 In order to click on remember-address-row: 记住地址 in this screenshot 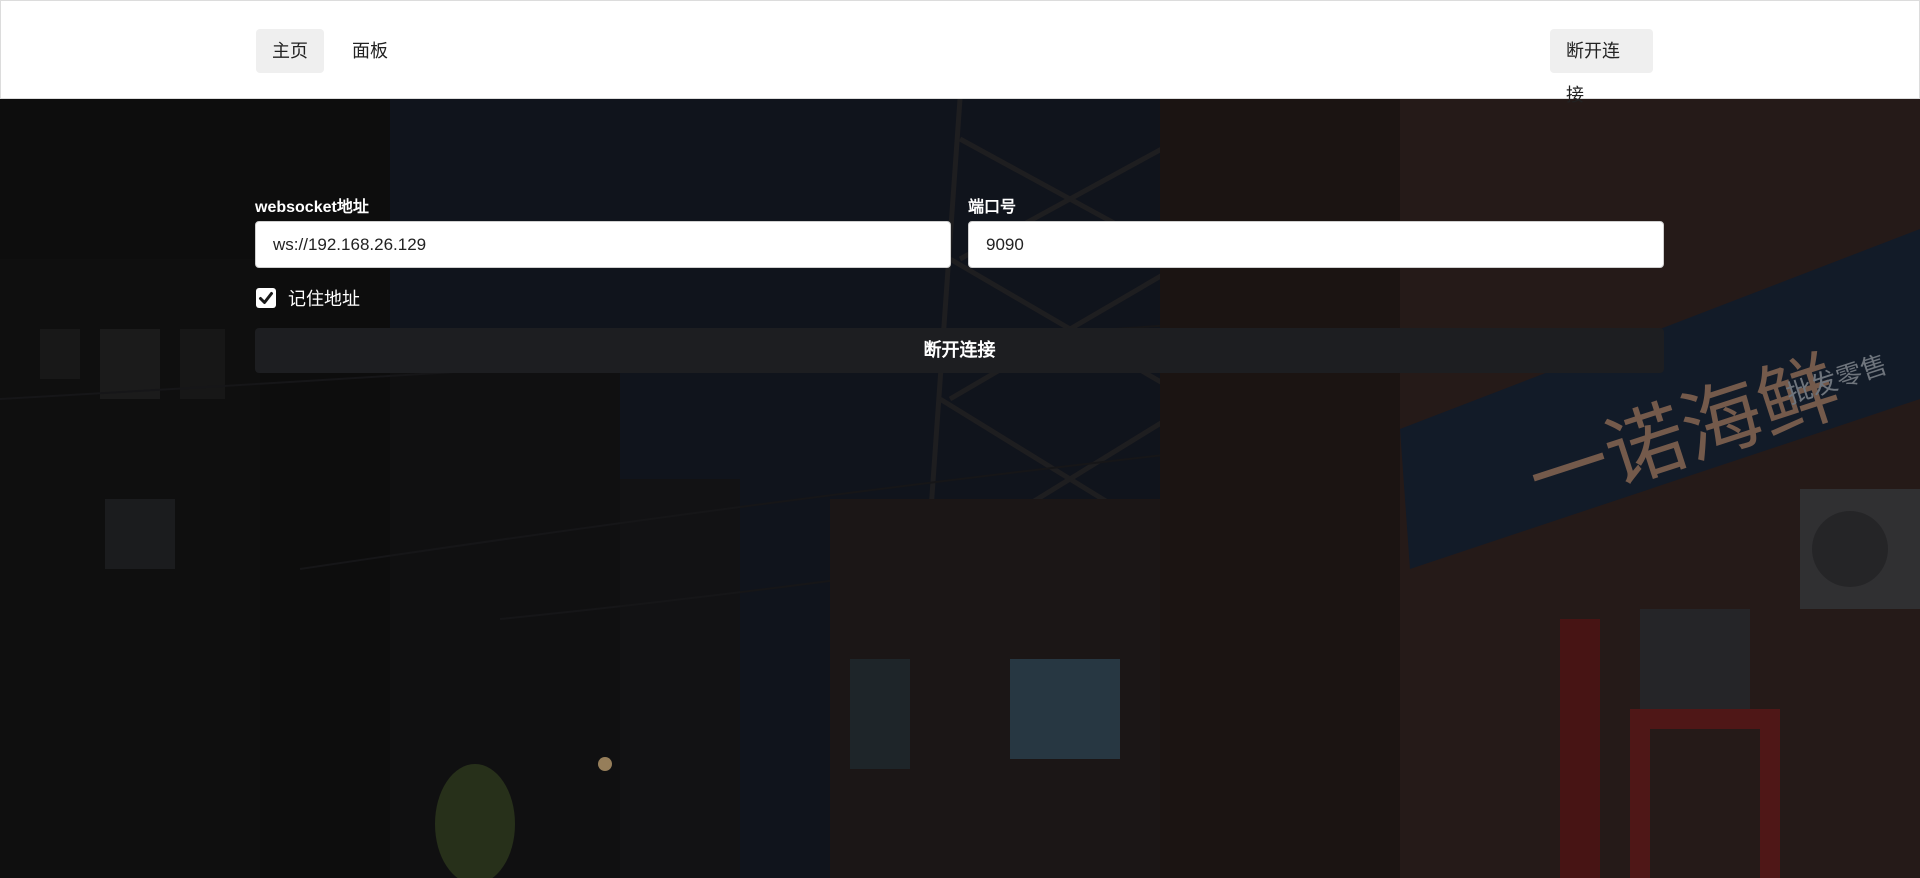, I will do `click(308, 298)`.